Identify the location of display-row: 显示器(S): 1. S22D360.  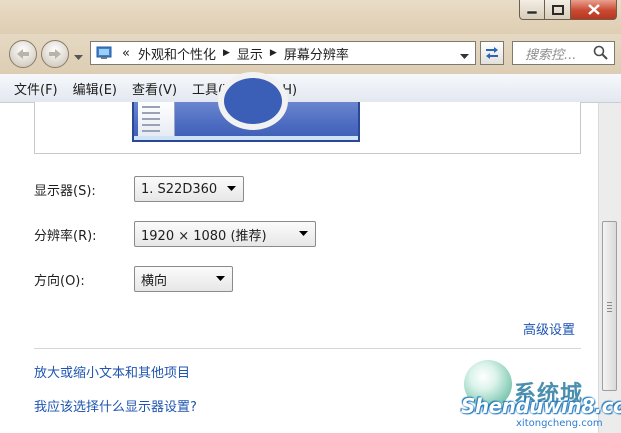
(139, 189).